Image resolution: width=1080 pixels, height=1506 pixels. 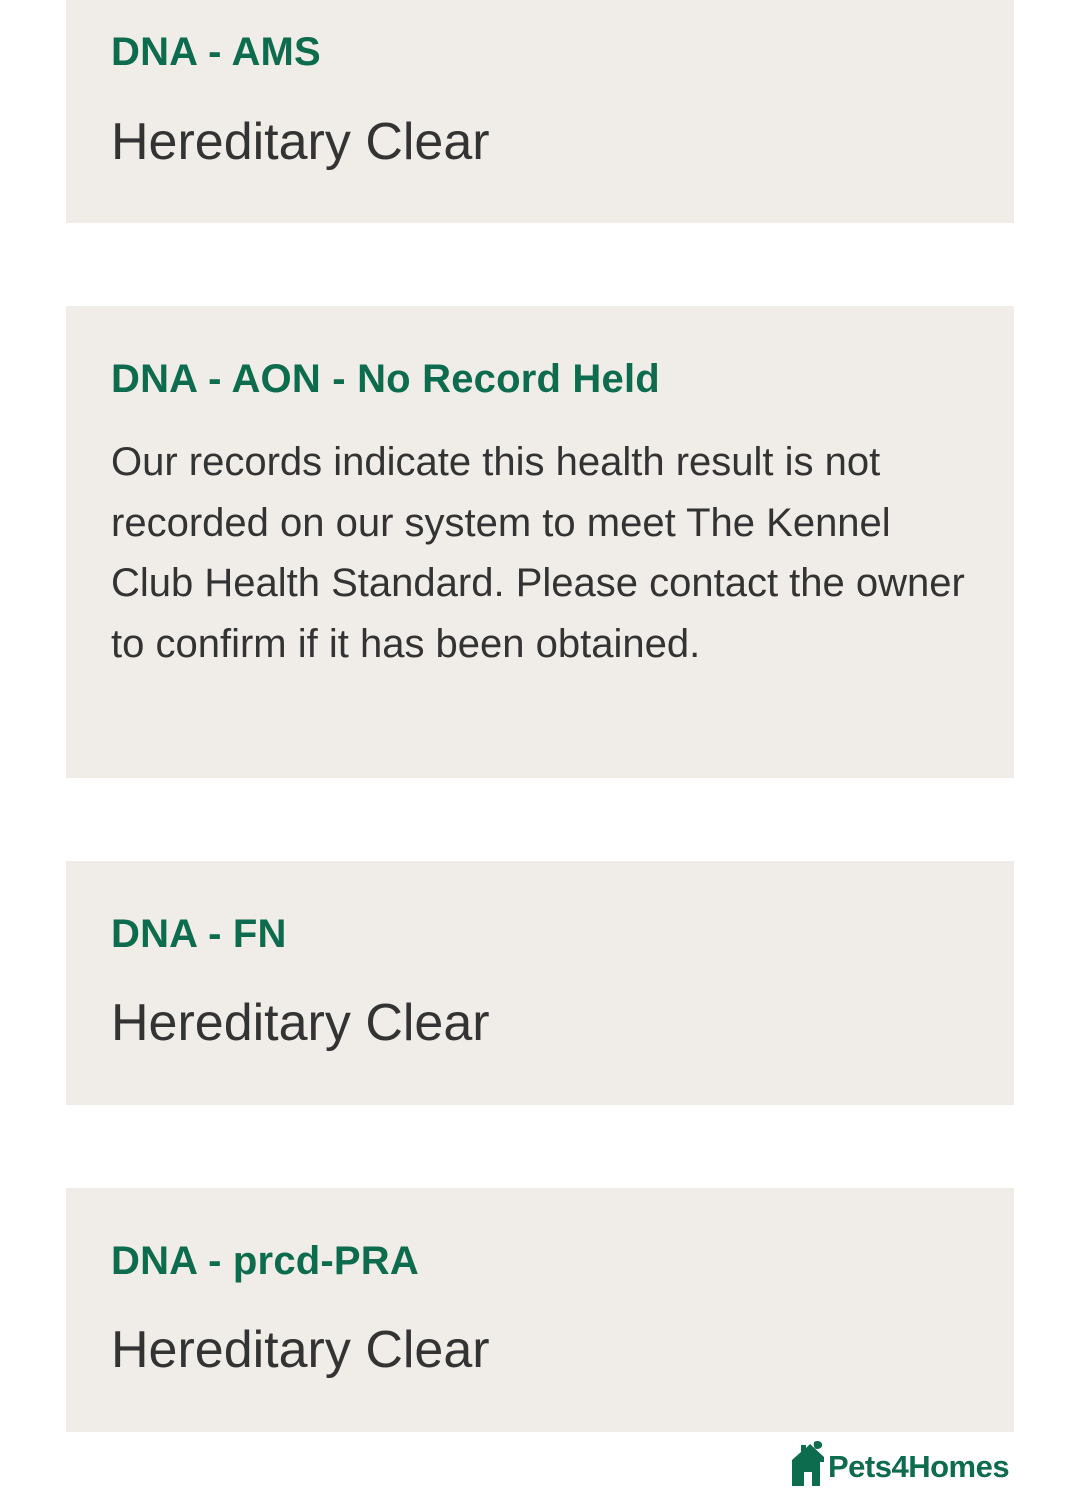 What do you see at coordinates (385, 379) in the screenshot?
I see `health-result-title: DNA - AON - No Record Held` at bounding box center [385, 379].